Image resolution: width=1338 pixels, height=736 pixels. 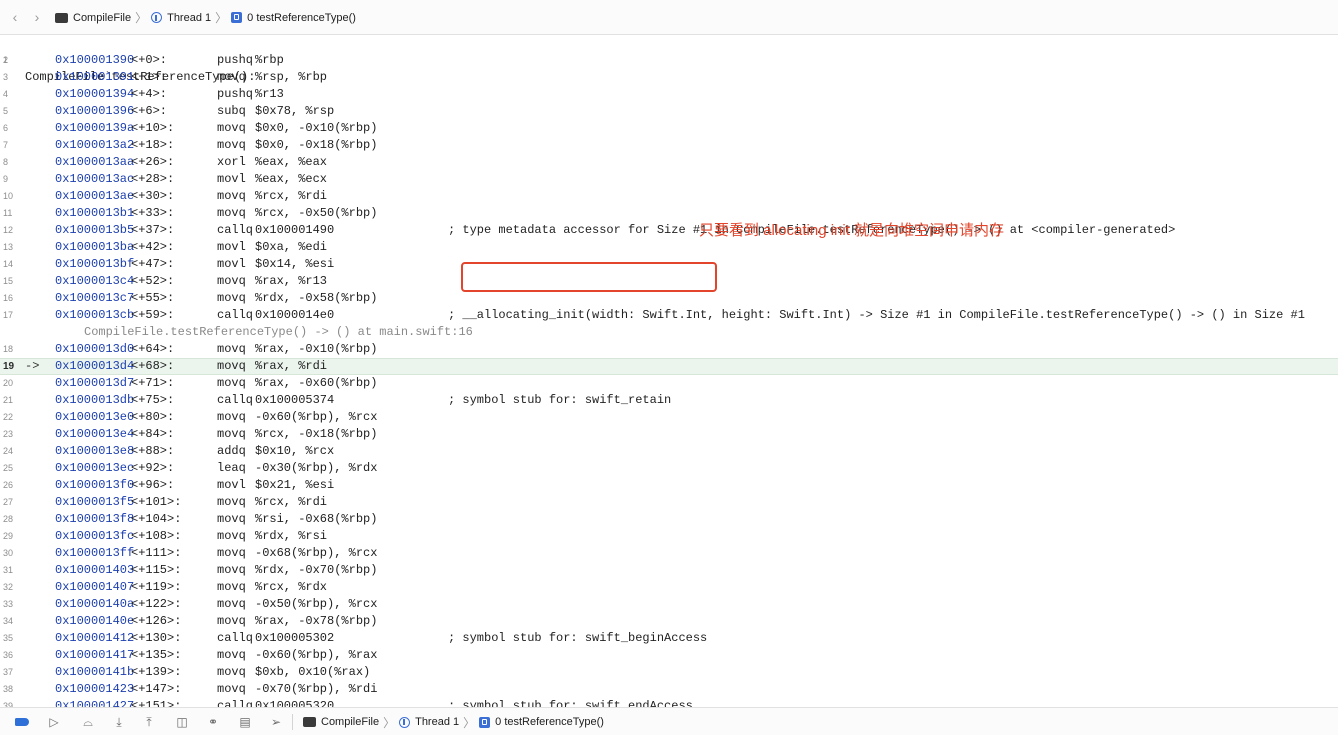 What do you see at coordinates (95, 179) in the screenshot?
I see `instruction-address: 0x1000013ac` at bounding box center [95, 179].